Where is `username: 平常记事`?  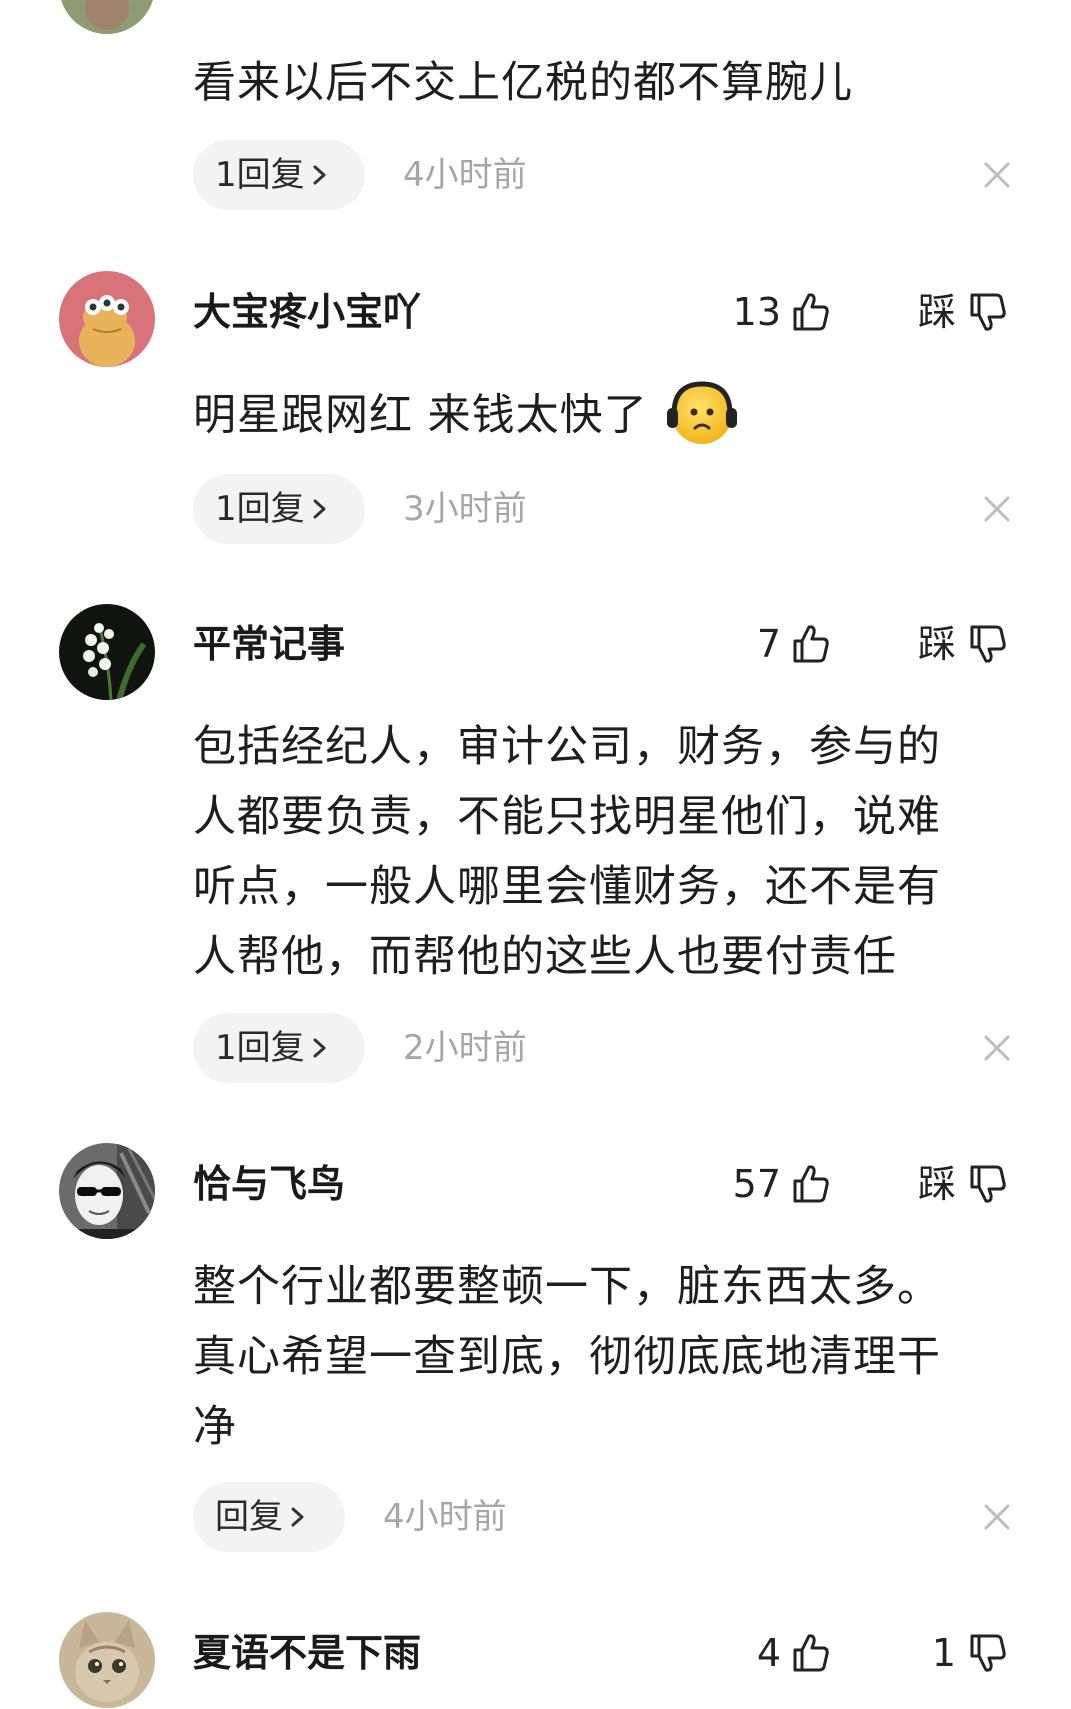 username: 平常记事 is located at coordinates (269, 644).